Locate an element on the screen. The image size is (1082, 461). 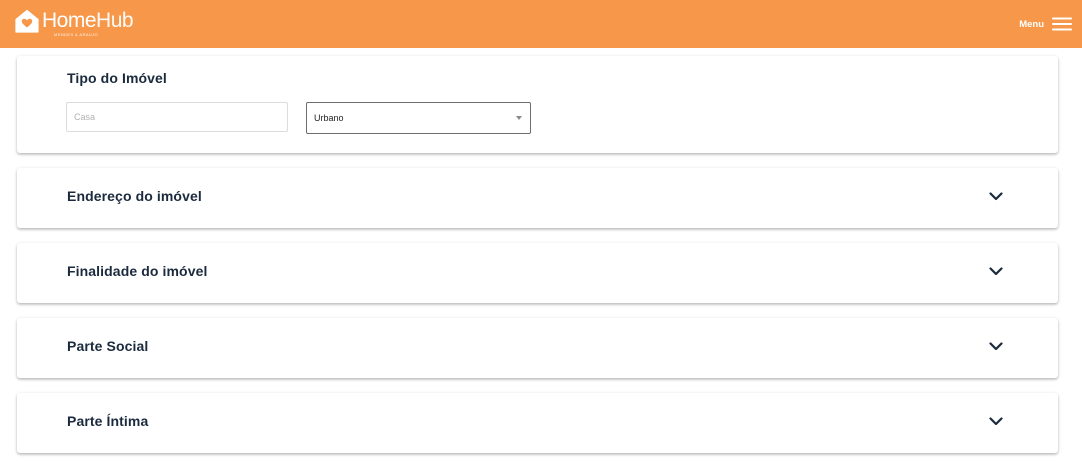
property-type-input is located at coordinates (177, 117).